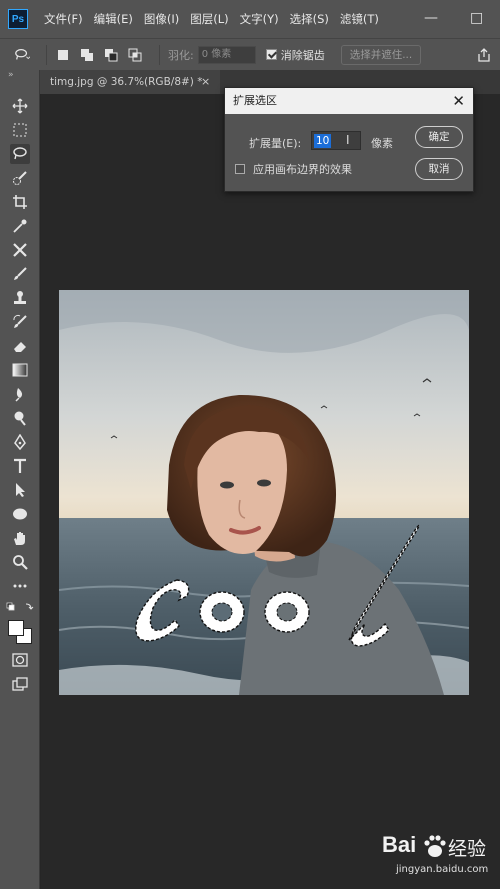 This screenshot has width=500, height=889. I want to click on watermark-brand-cn: 经验, so click(467, 849).